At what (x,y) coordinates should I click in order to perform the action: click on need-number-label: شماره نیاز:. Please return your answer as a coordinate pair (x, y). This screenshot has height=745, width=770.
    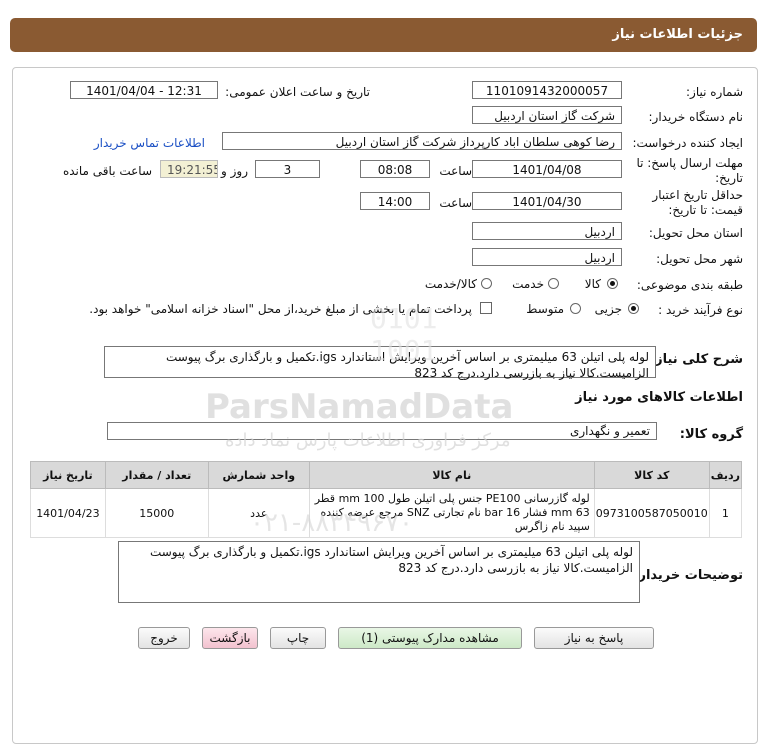
    Looking at the image, I should click on (714, 92).